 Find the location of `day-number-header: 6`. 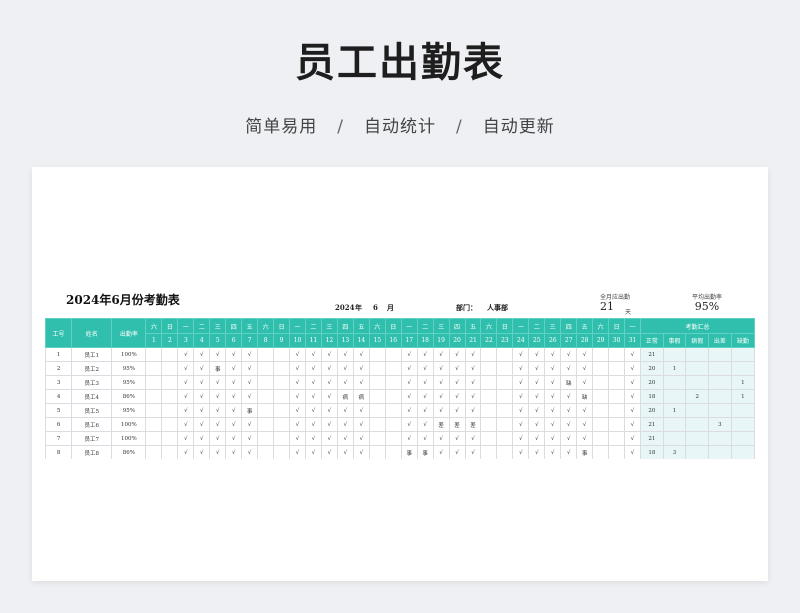

day-number-header: 6 is located at coordinates (234, 340).